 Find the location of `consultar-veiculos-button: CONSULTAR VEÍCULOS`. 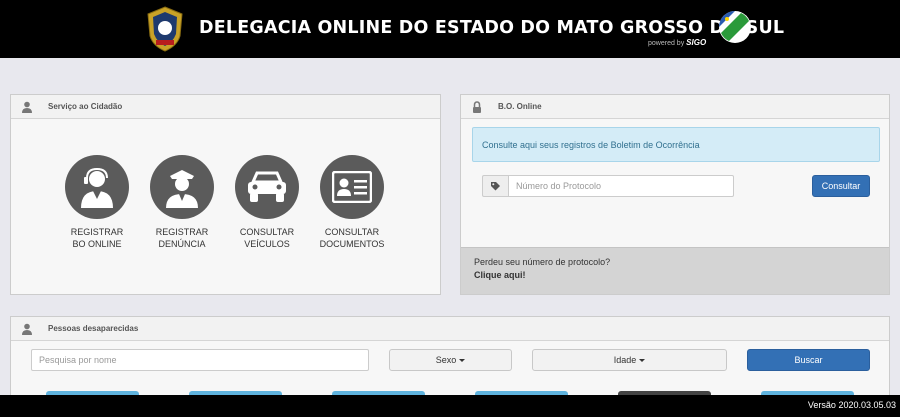

consultar-veiculos-button: CONSULTAR VEÍCULOS is located at coordinates (267, 202).